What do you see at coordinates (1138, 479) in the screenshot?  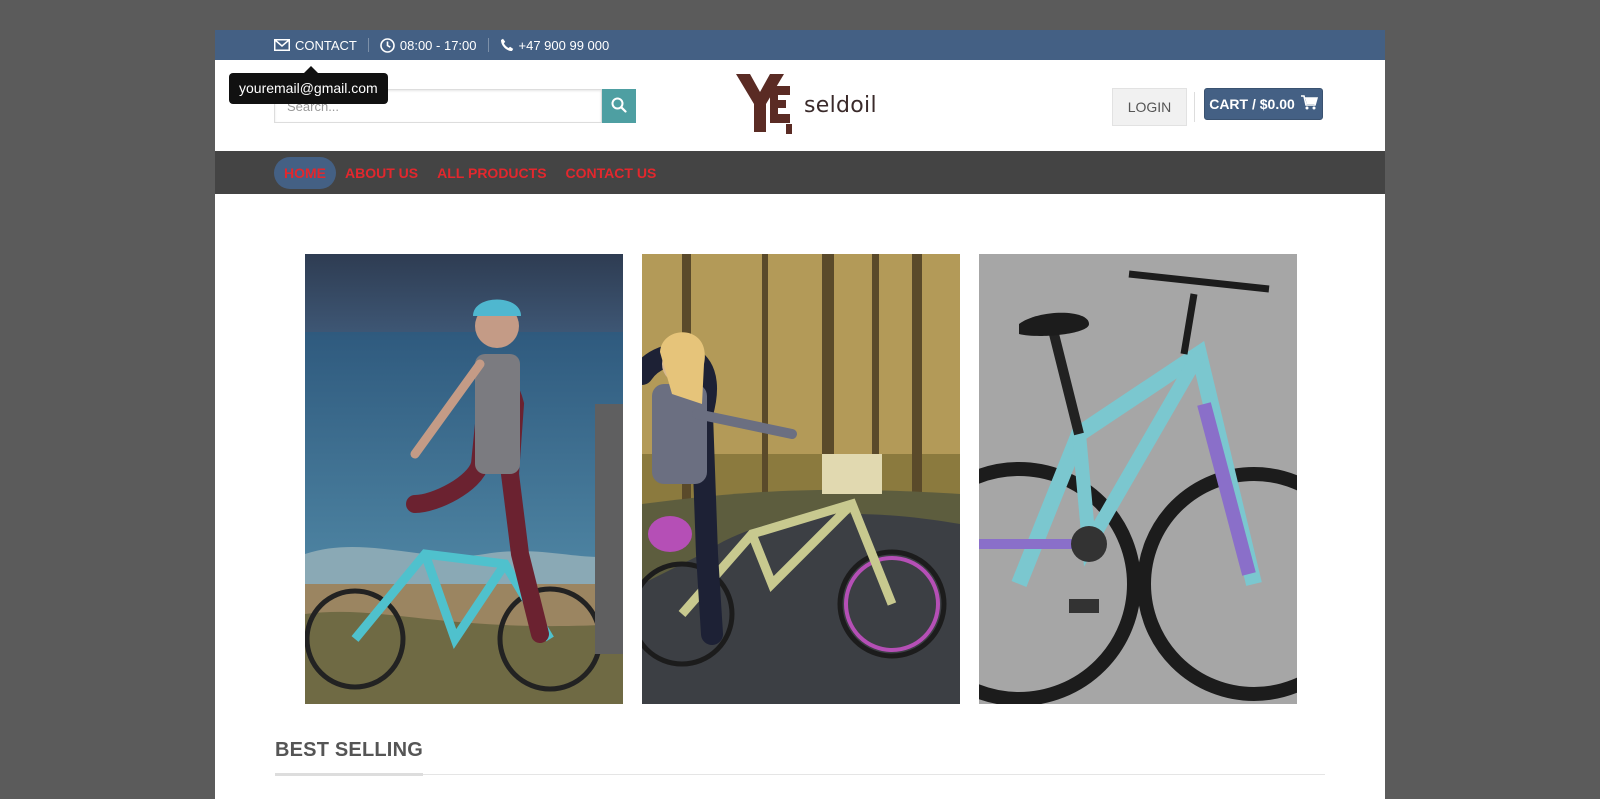 I see `teal-kids-mountain-bike-image` at bounding box center [1138, 479].